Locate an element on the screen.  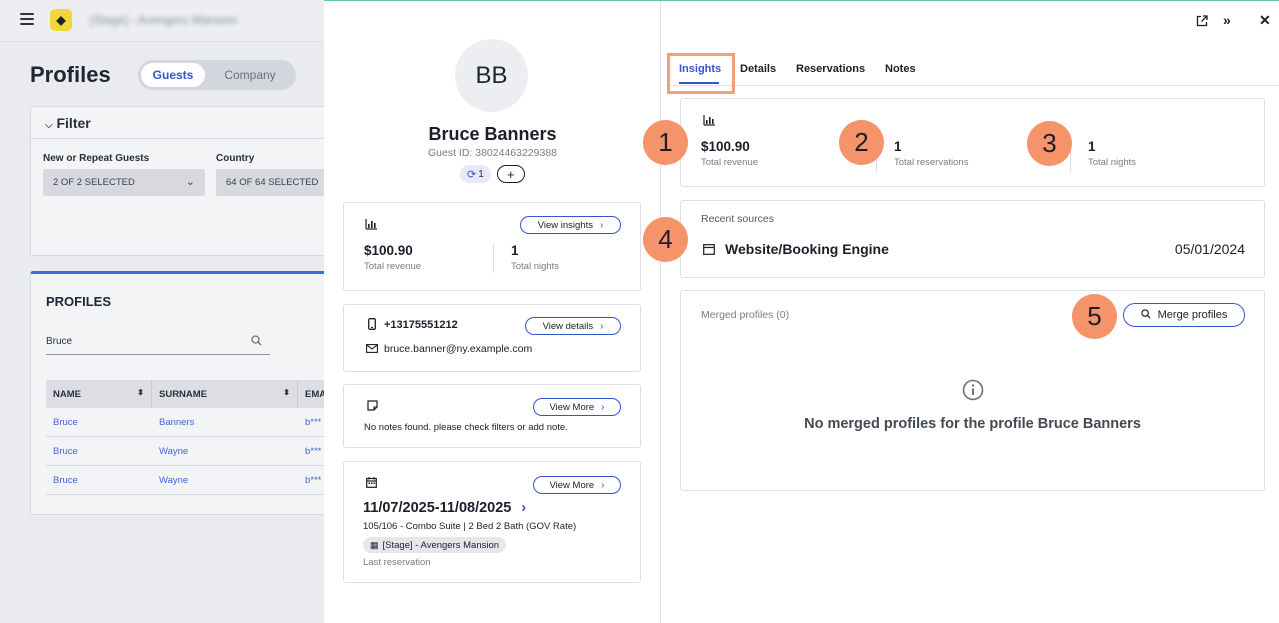
toggle-guests: Guests is located at coordinates (173, 75).